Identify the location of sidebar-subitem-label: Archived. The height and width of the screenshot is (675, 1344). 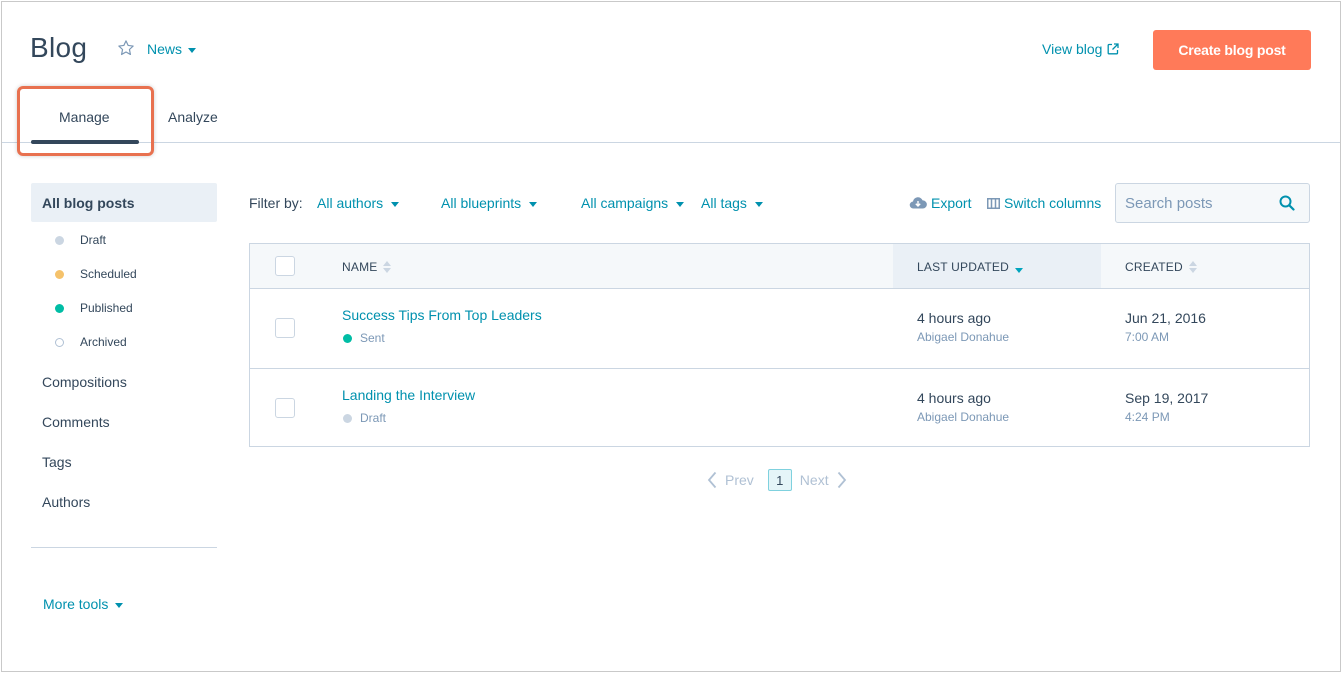
(103, 342).